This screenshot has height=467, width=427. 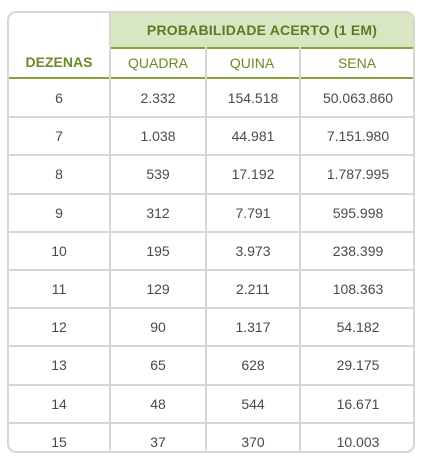 I want to click on table-cell-dezenas: 15, so click(x=59, y=441).